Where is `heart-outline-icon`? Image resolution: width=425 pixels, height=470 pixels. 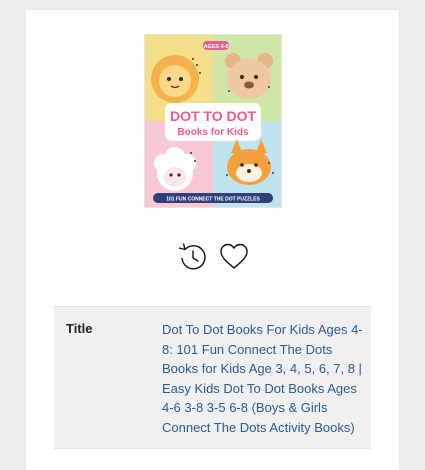
heart-outline-icon is located at coordinates (234, 256).